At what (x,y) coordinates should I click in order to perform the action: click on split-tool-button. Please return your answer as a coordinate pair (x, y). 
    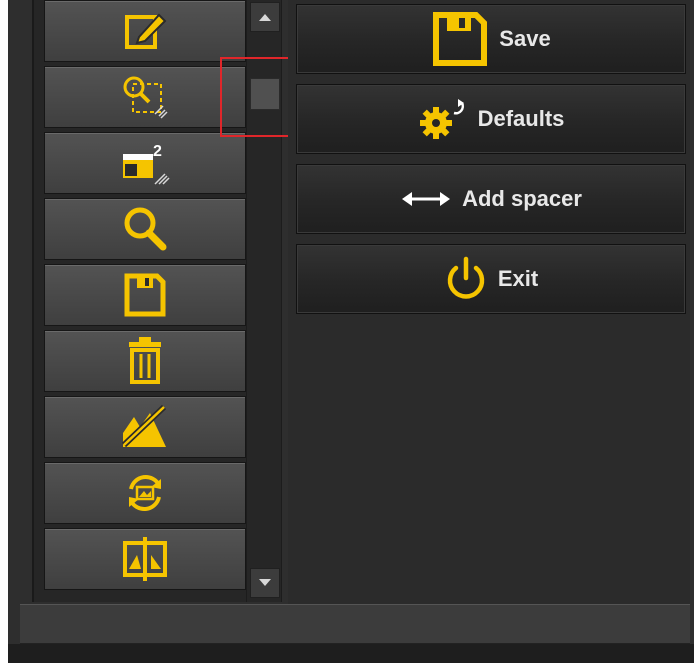
    Looking at the image, I should click on (145, 559).